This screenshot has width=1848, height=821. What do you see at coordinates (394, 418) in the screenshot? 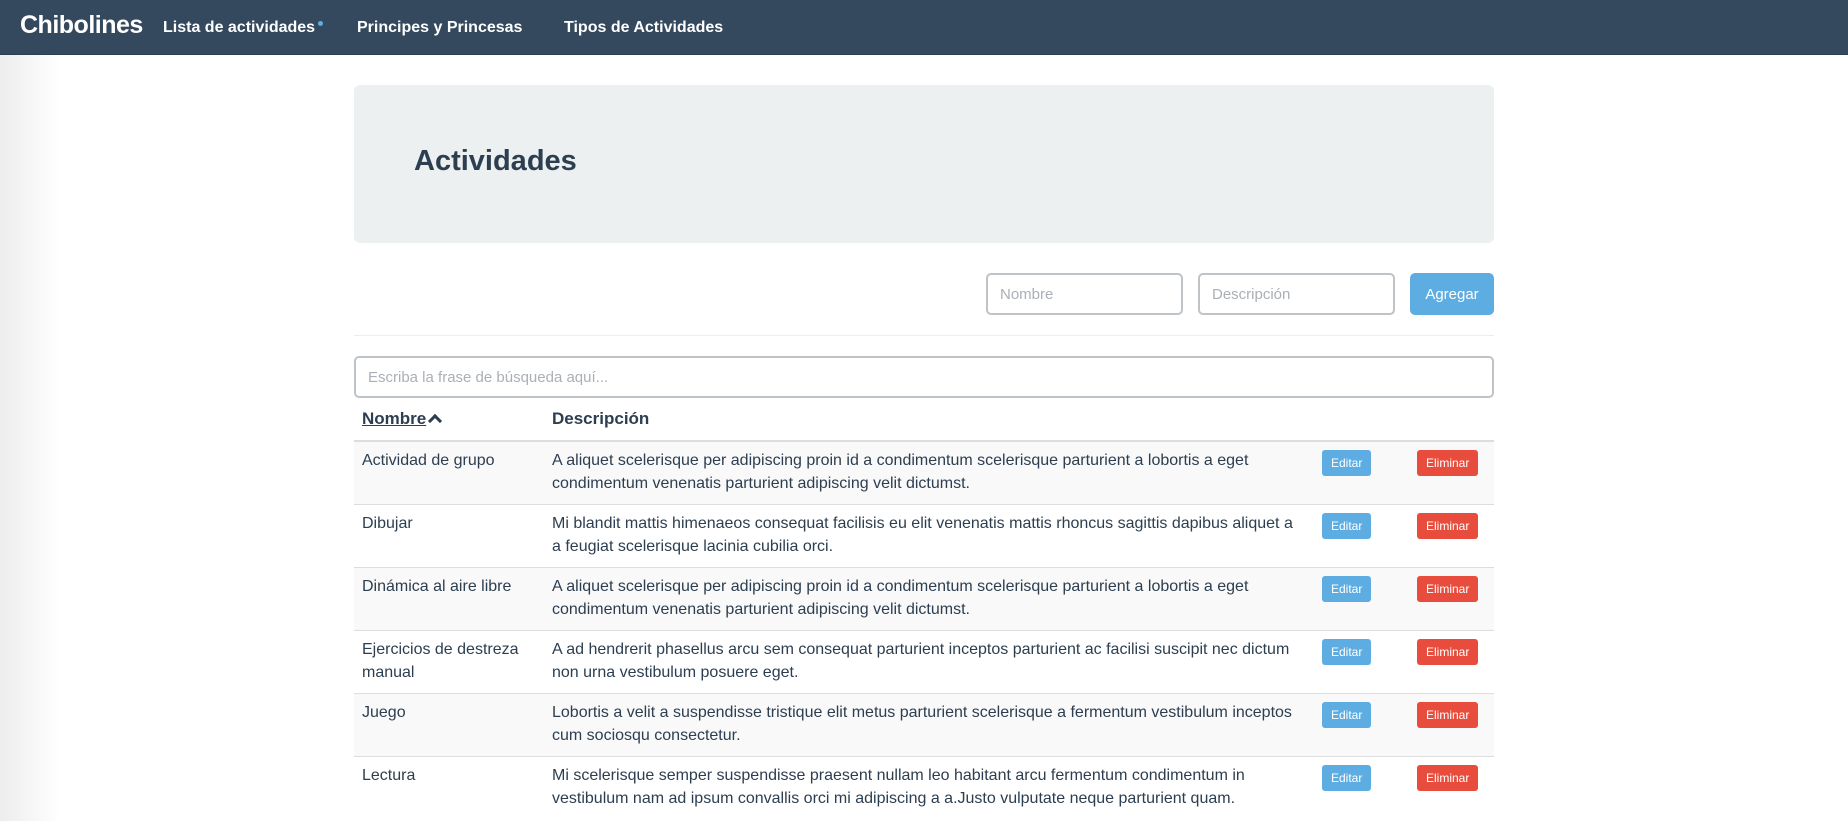
I see `sort-by-name-link: Nombre` at bounding box center [394, 418].